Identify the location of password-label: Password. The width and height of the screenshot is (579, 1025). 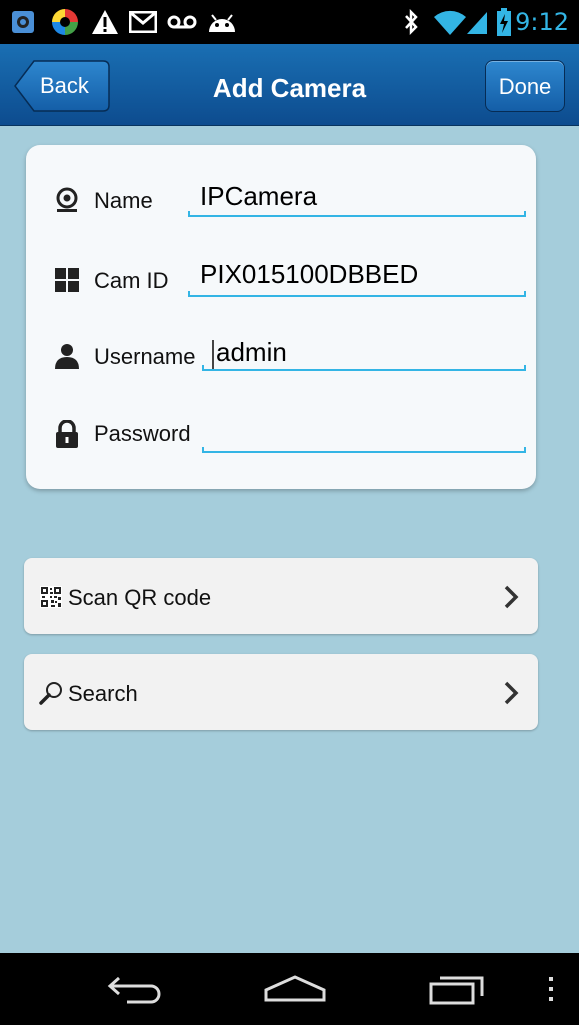
(142, 433).